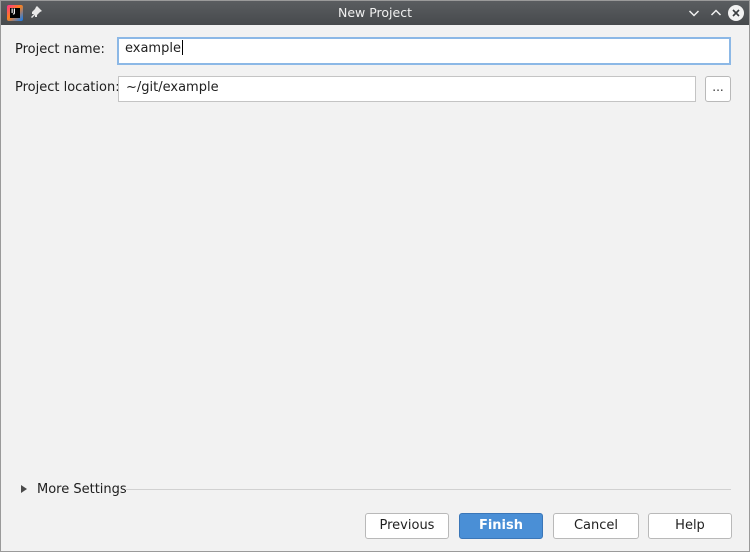 The image size is (750, 552). I want to click on more-settings-toggle: More Settings, so click(73, 489).